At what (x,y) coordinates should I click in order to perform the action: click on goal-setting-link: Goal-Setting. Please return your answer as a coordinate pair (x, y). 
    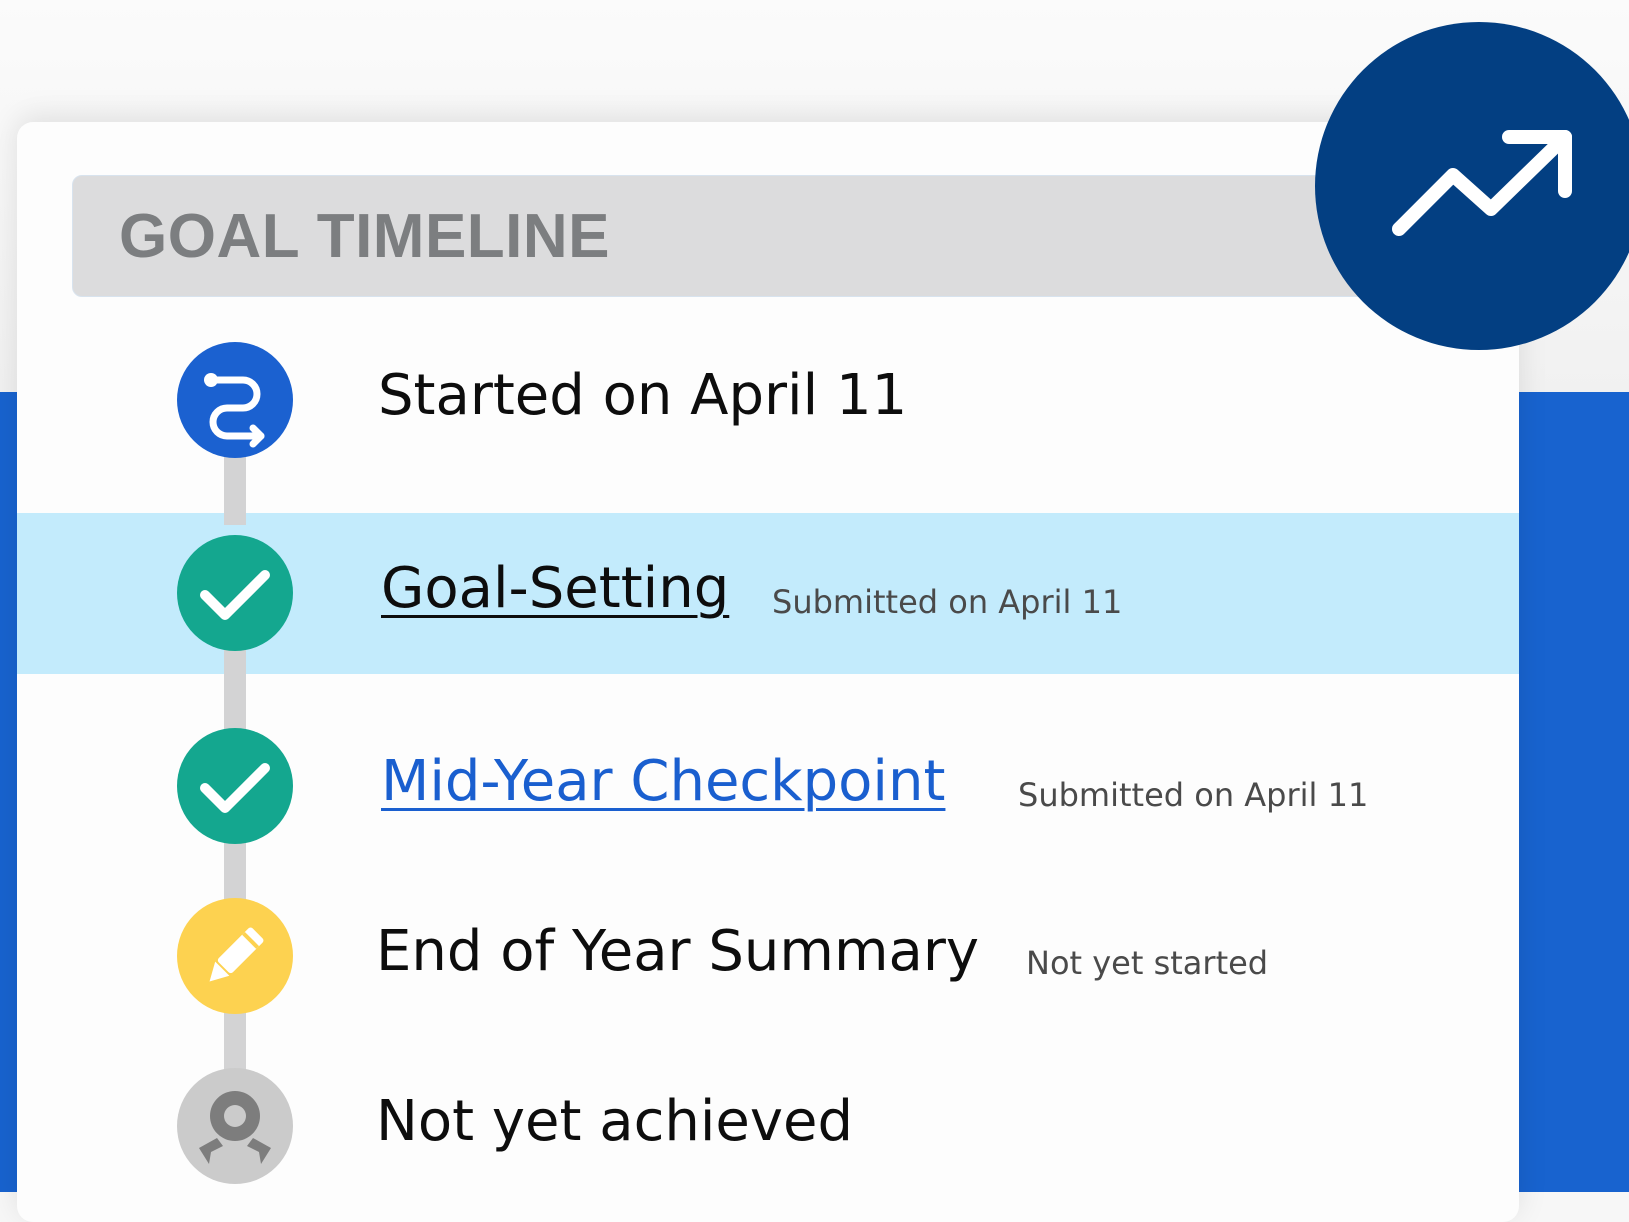
    Looking at the image, I should click on (555, 589).